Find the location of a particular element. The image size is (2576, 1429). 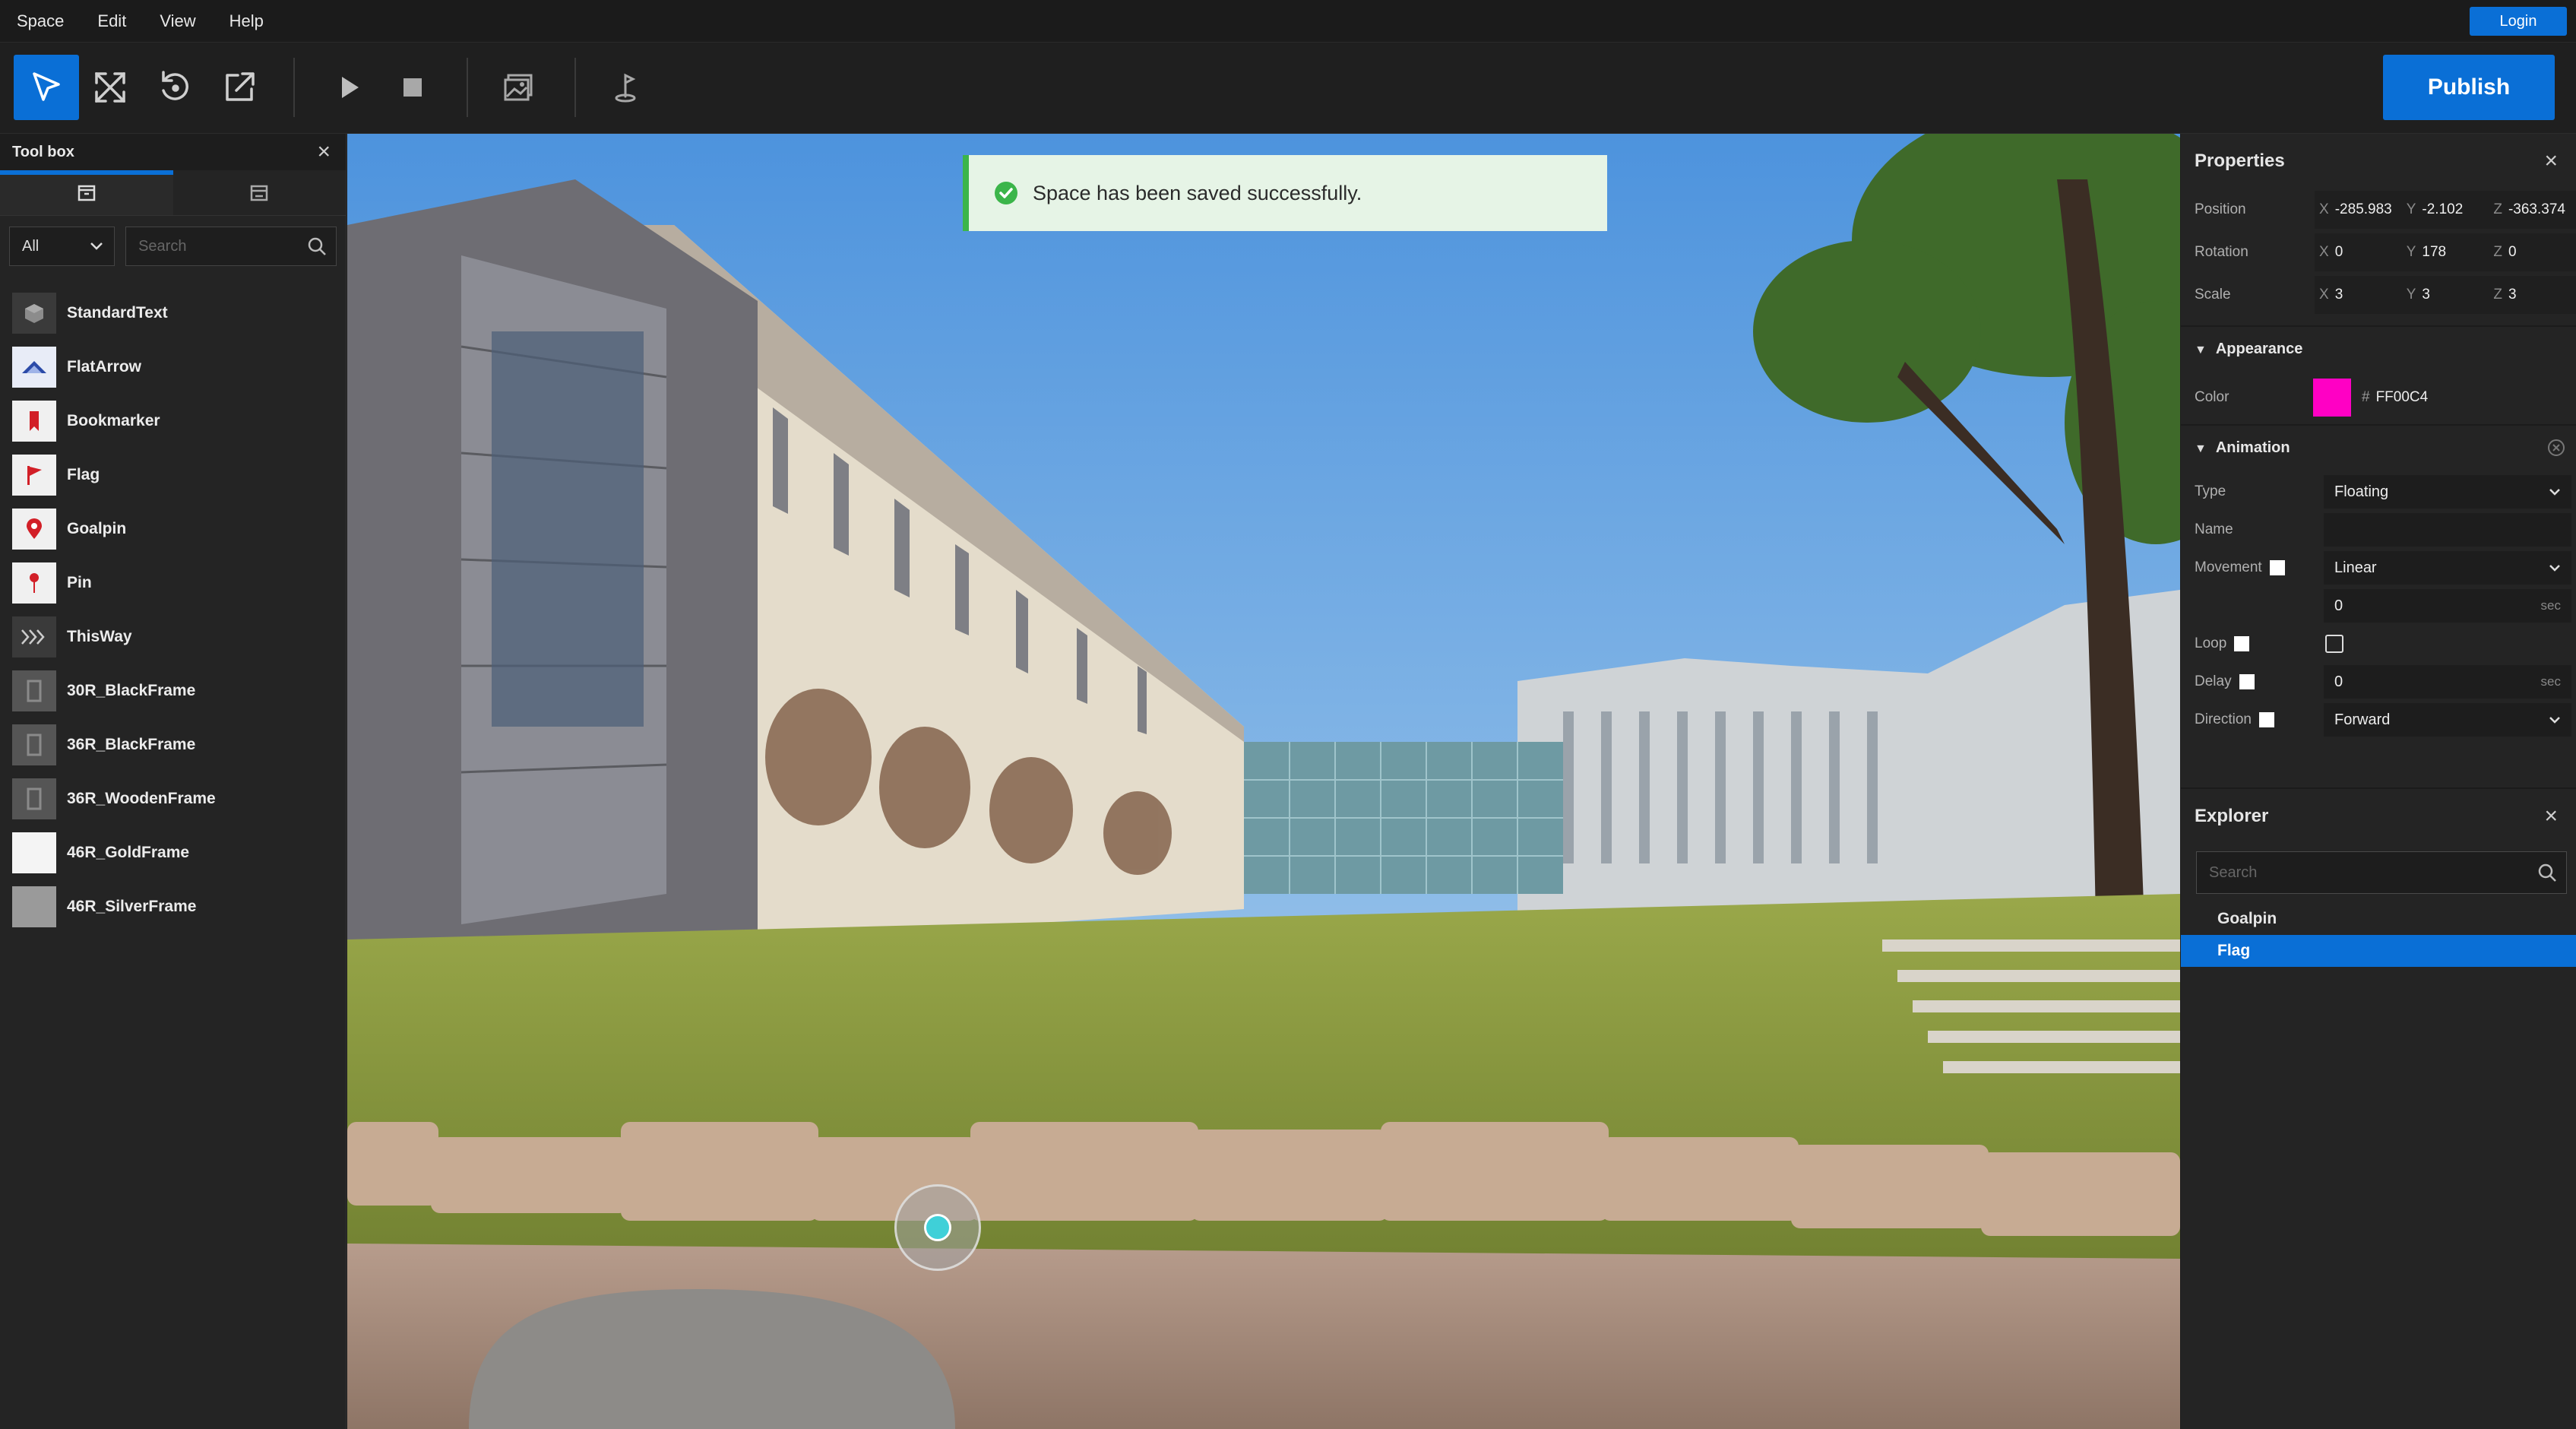

flag-icon is located at coordinates (34, 475).